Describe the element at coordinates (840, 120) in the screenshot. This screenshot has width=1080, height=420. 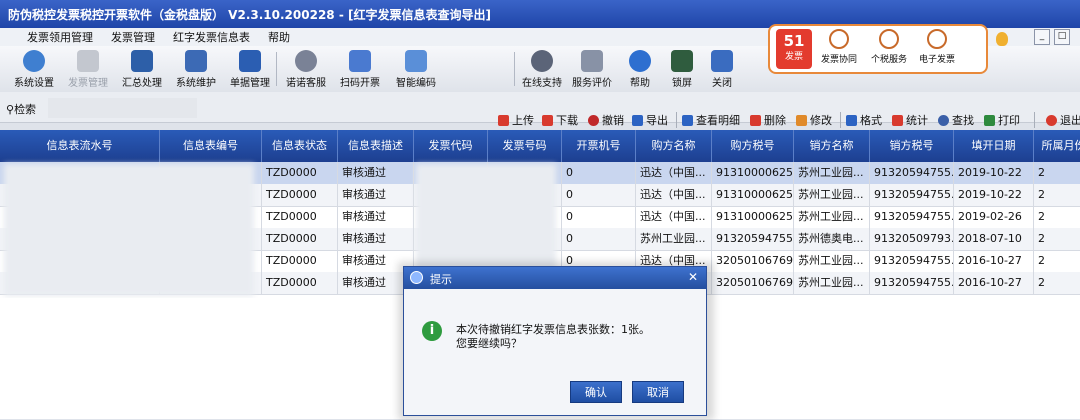
I see `action-divider` at that location.